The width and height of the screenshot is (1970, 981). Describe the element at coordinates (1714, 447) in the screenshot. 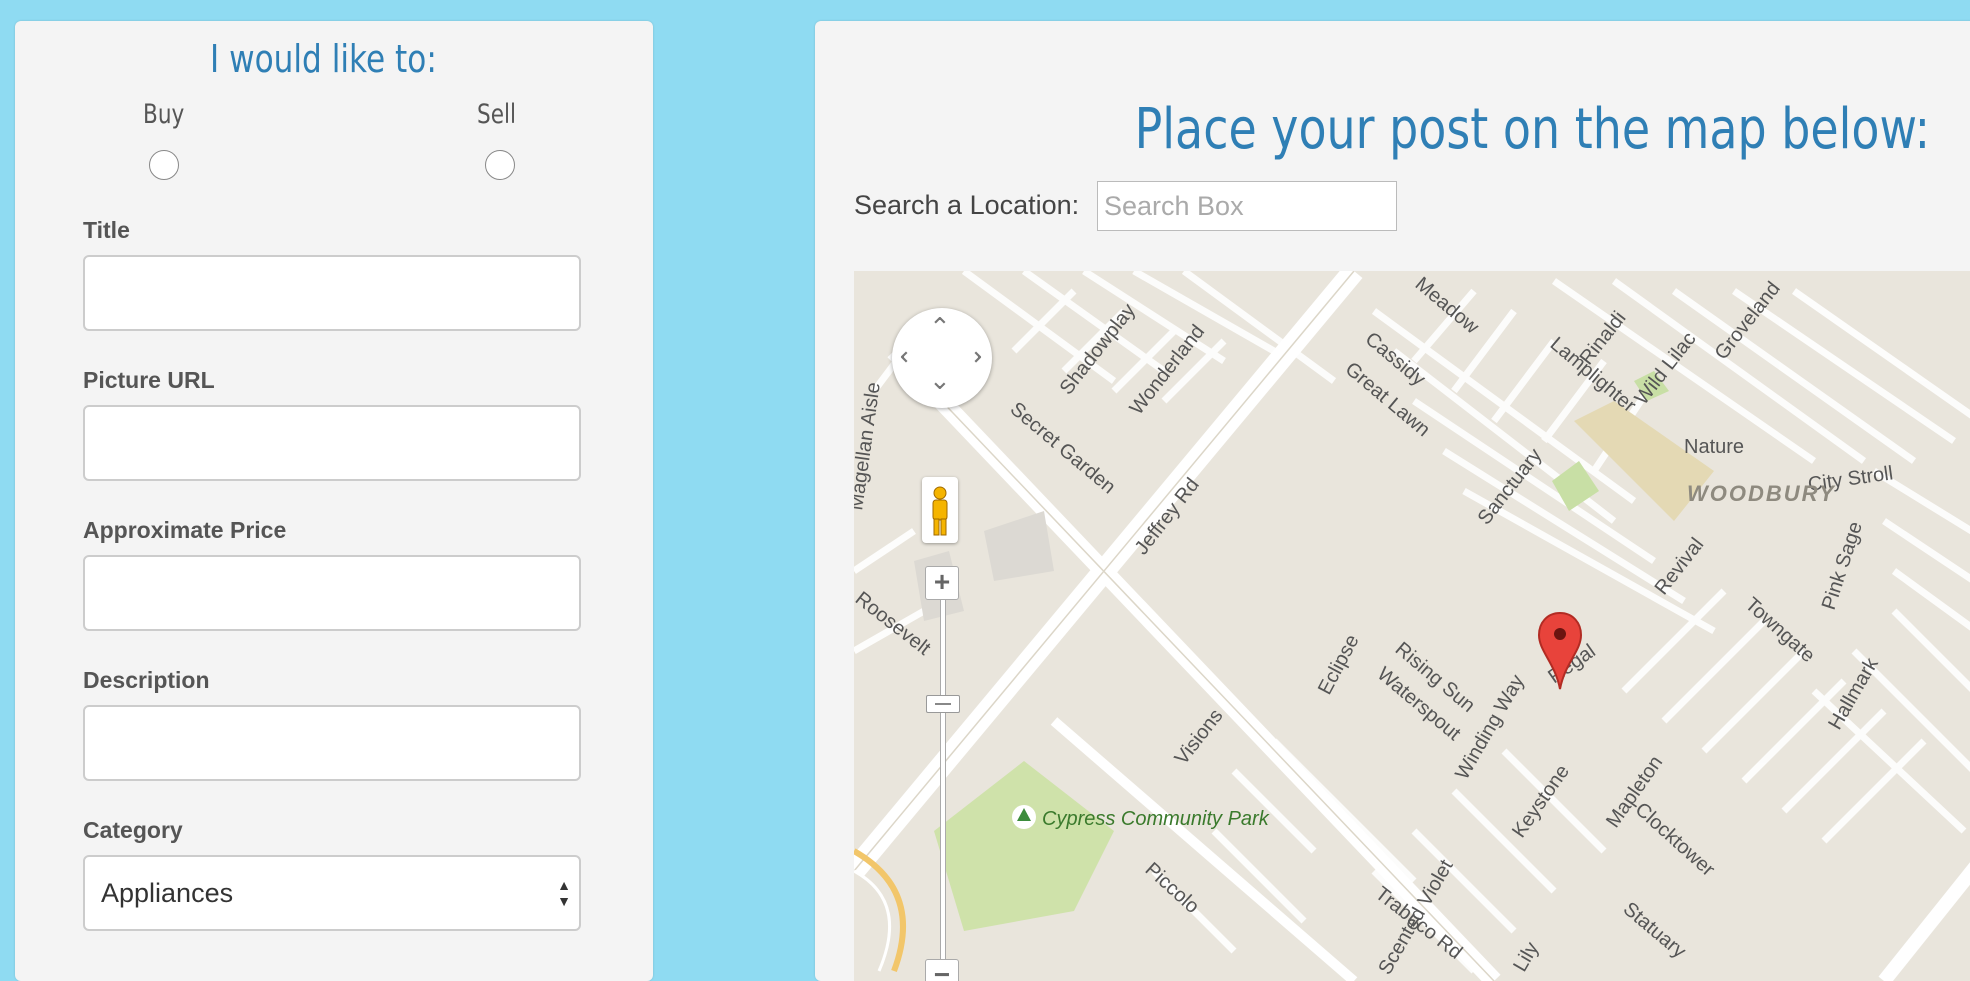

I see `street-label: Nature` at that location.